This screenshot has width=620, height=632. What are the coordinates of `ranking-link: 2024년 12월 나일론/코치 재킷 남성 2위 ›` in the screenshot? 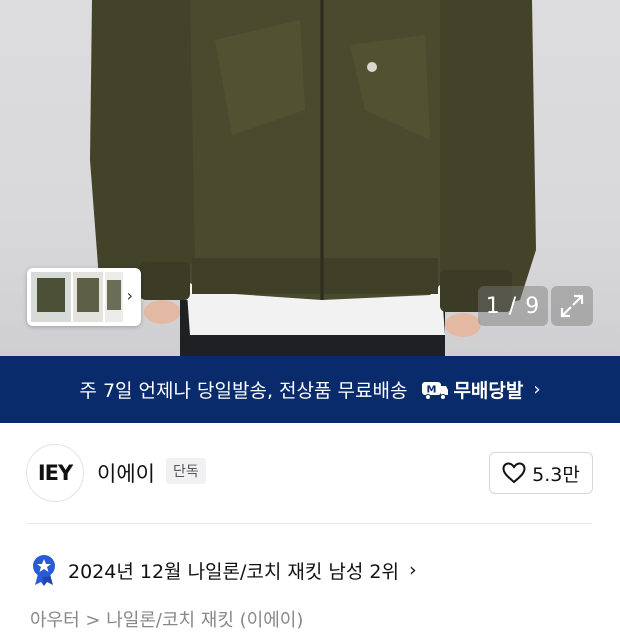 It's located at (223, 570).